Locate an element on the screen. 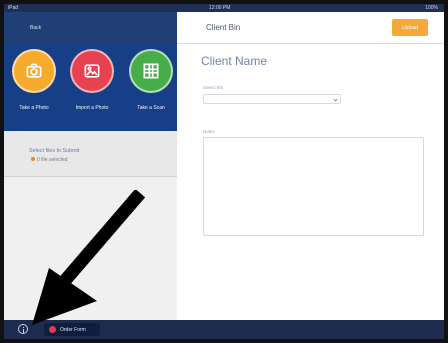 Image resolution: width=448 pixels, height=343 pixels. capture-panel: Take a Photo Import a Photo Take a Scan is located at coordinates (90, 87).